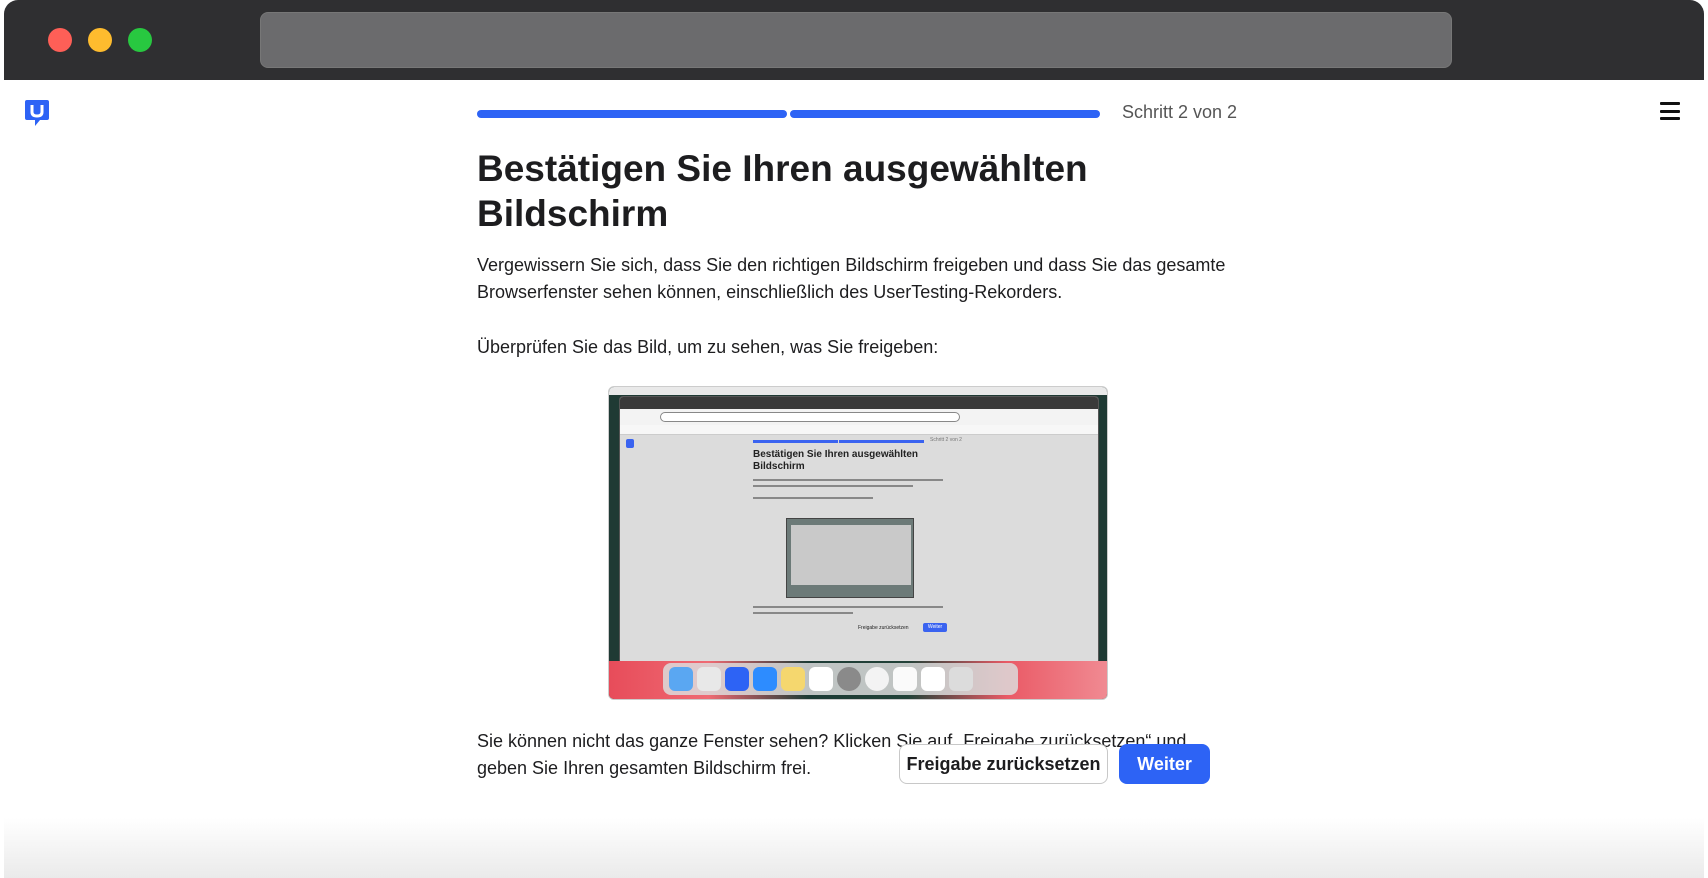  What do you see at coordinates (935, 627) in the screenshot?
I see `preview-next-label: Weiter` at bounding box center [935, 627].